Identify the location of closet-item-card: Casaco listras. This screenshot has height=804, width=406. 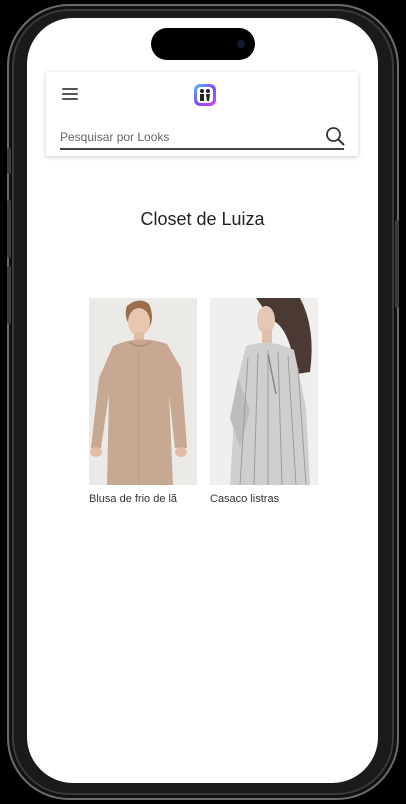
(264, 401).